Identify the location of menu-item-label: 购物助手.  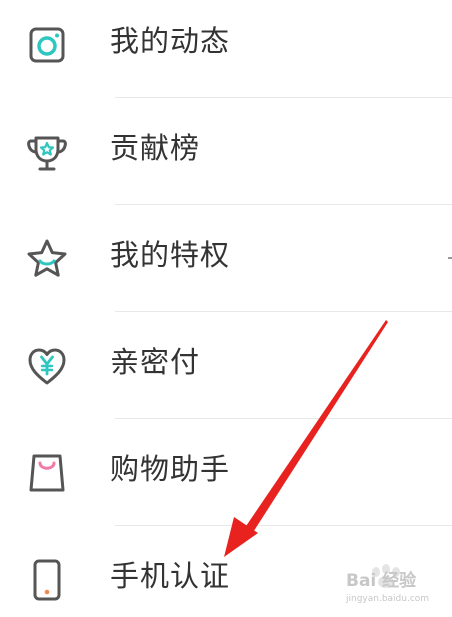
(170, 469).